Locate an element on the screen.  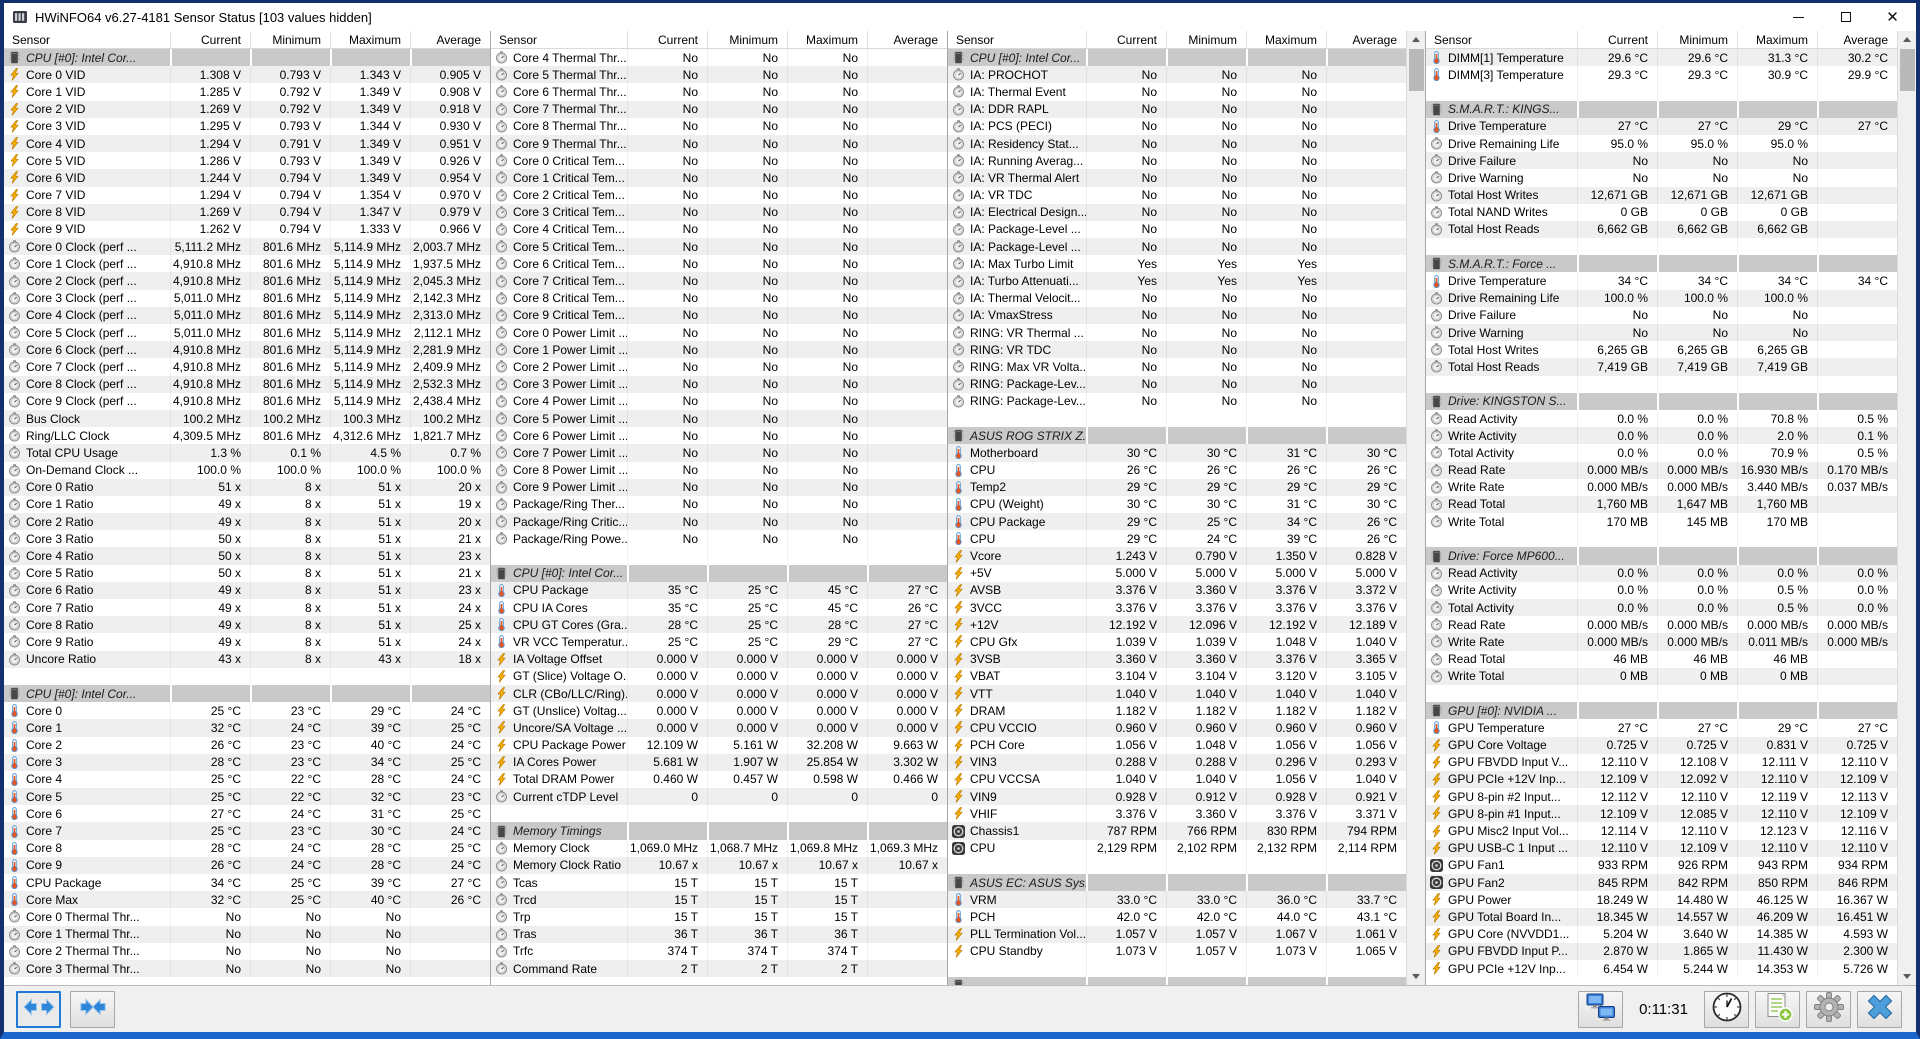
sensor-row: Core 3 28 °C 23 °C 34 °C 25 °C is located at coordinates (247, 762).